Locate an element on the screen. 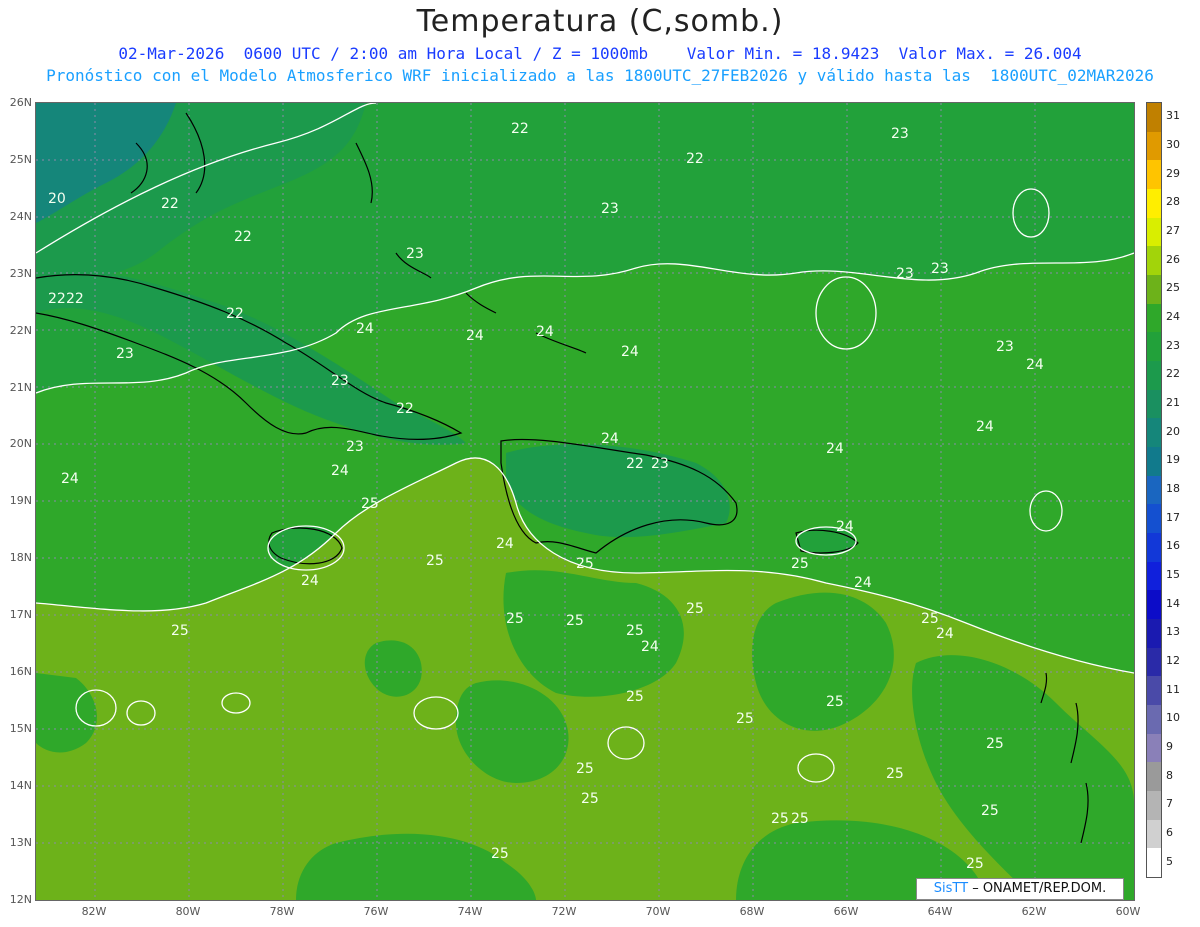 The image size is (1200, 927). latitude-label: 25N is located at coordinates (20, 159).